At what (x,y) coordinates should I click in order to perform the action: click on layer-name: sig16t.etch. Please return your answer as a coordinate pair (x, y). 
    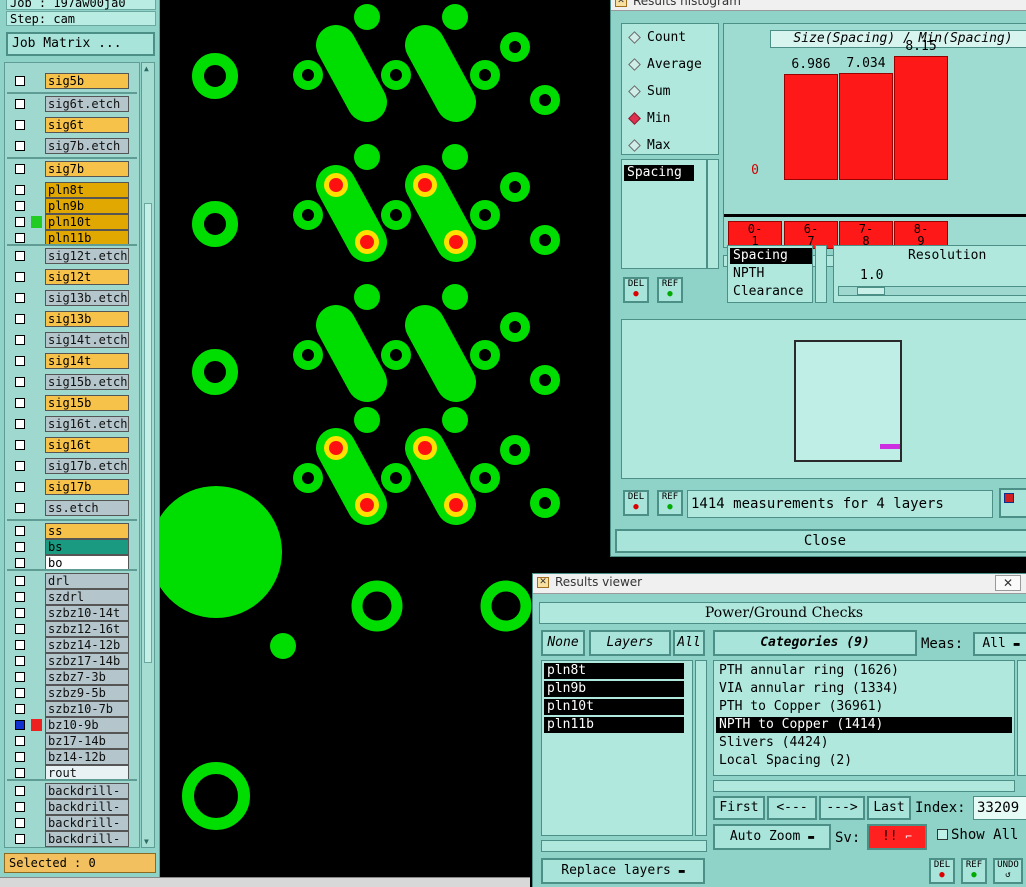
    Looking at the image, I should click on (87, 424).